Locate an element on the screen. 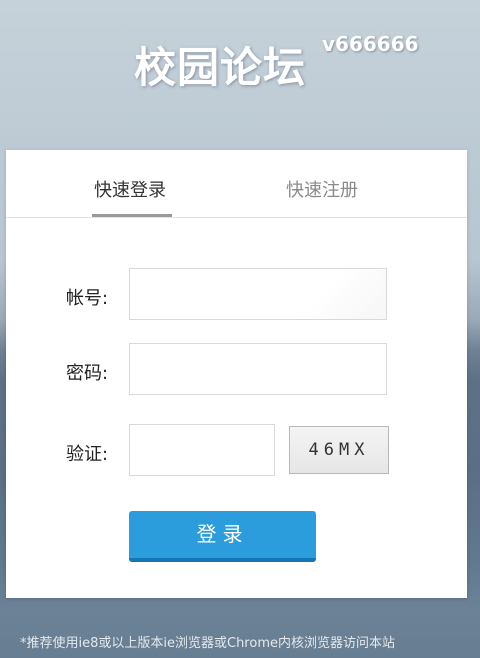 The height and width of the screenshot is (658, 480). account-label: 帐号: is located at coordinates (87, 298).